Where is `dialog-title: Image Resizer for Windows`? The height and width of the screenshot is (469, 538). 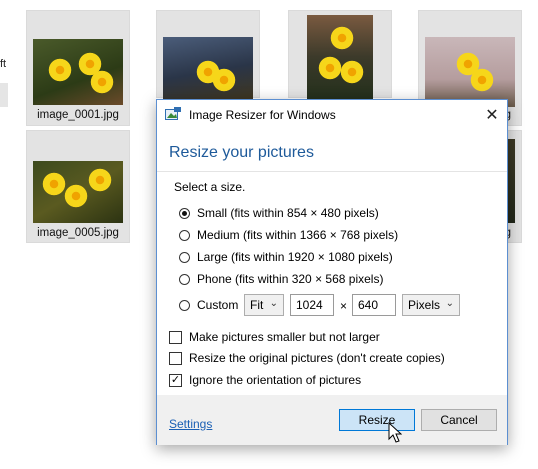 dialog-title: Image Resizer for Windows is located at coordinates (262, 115).